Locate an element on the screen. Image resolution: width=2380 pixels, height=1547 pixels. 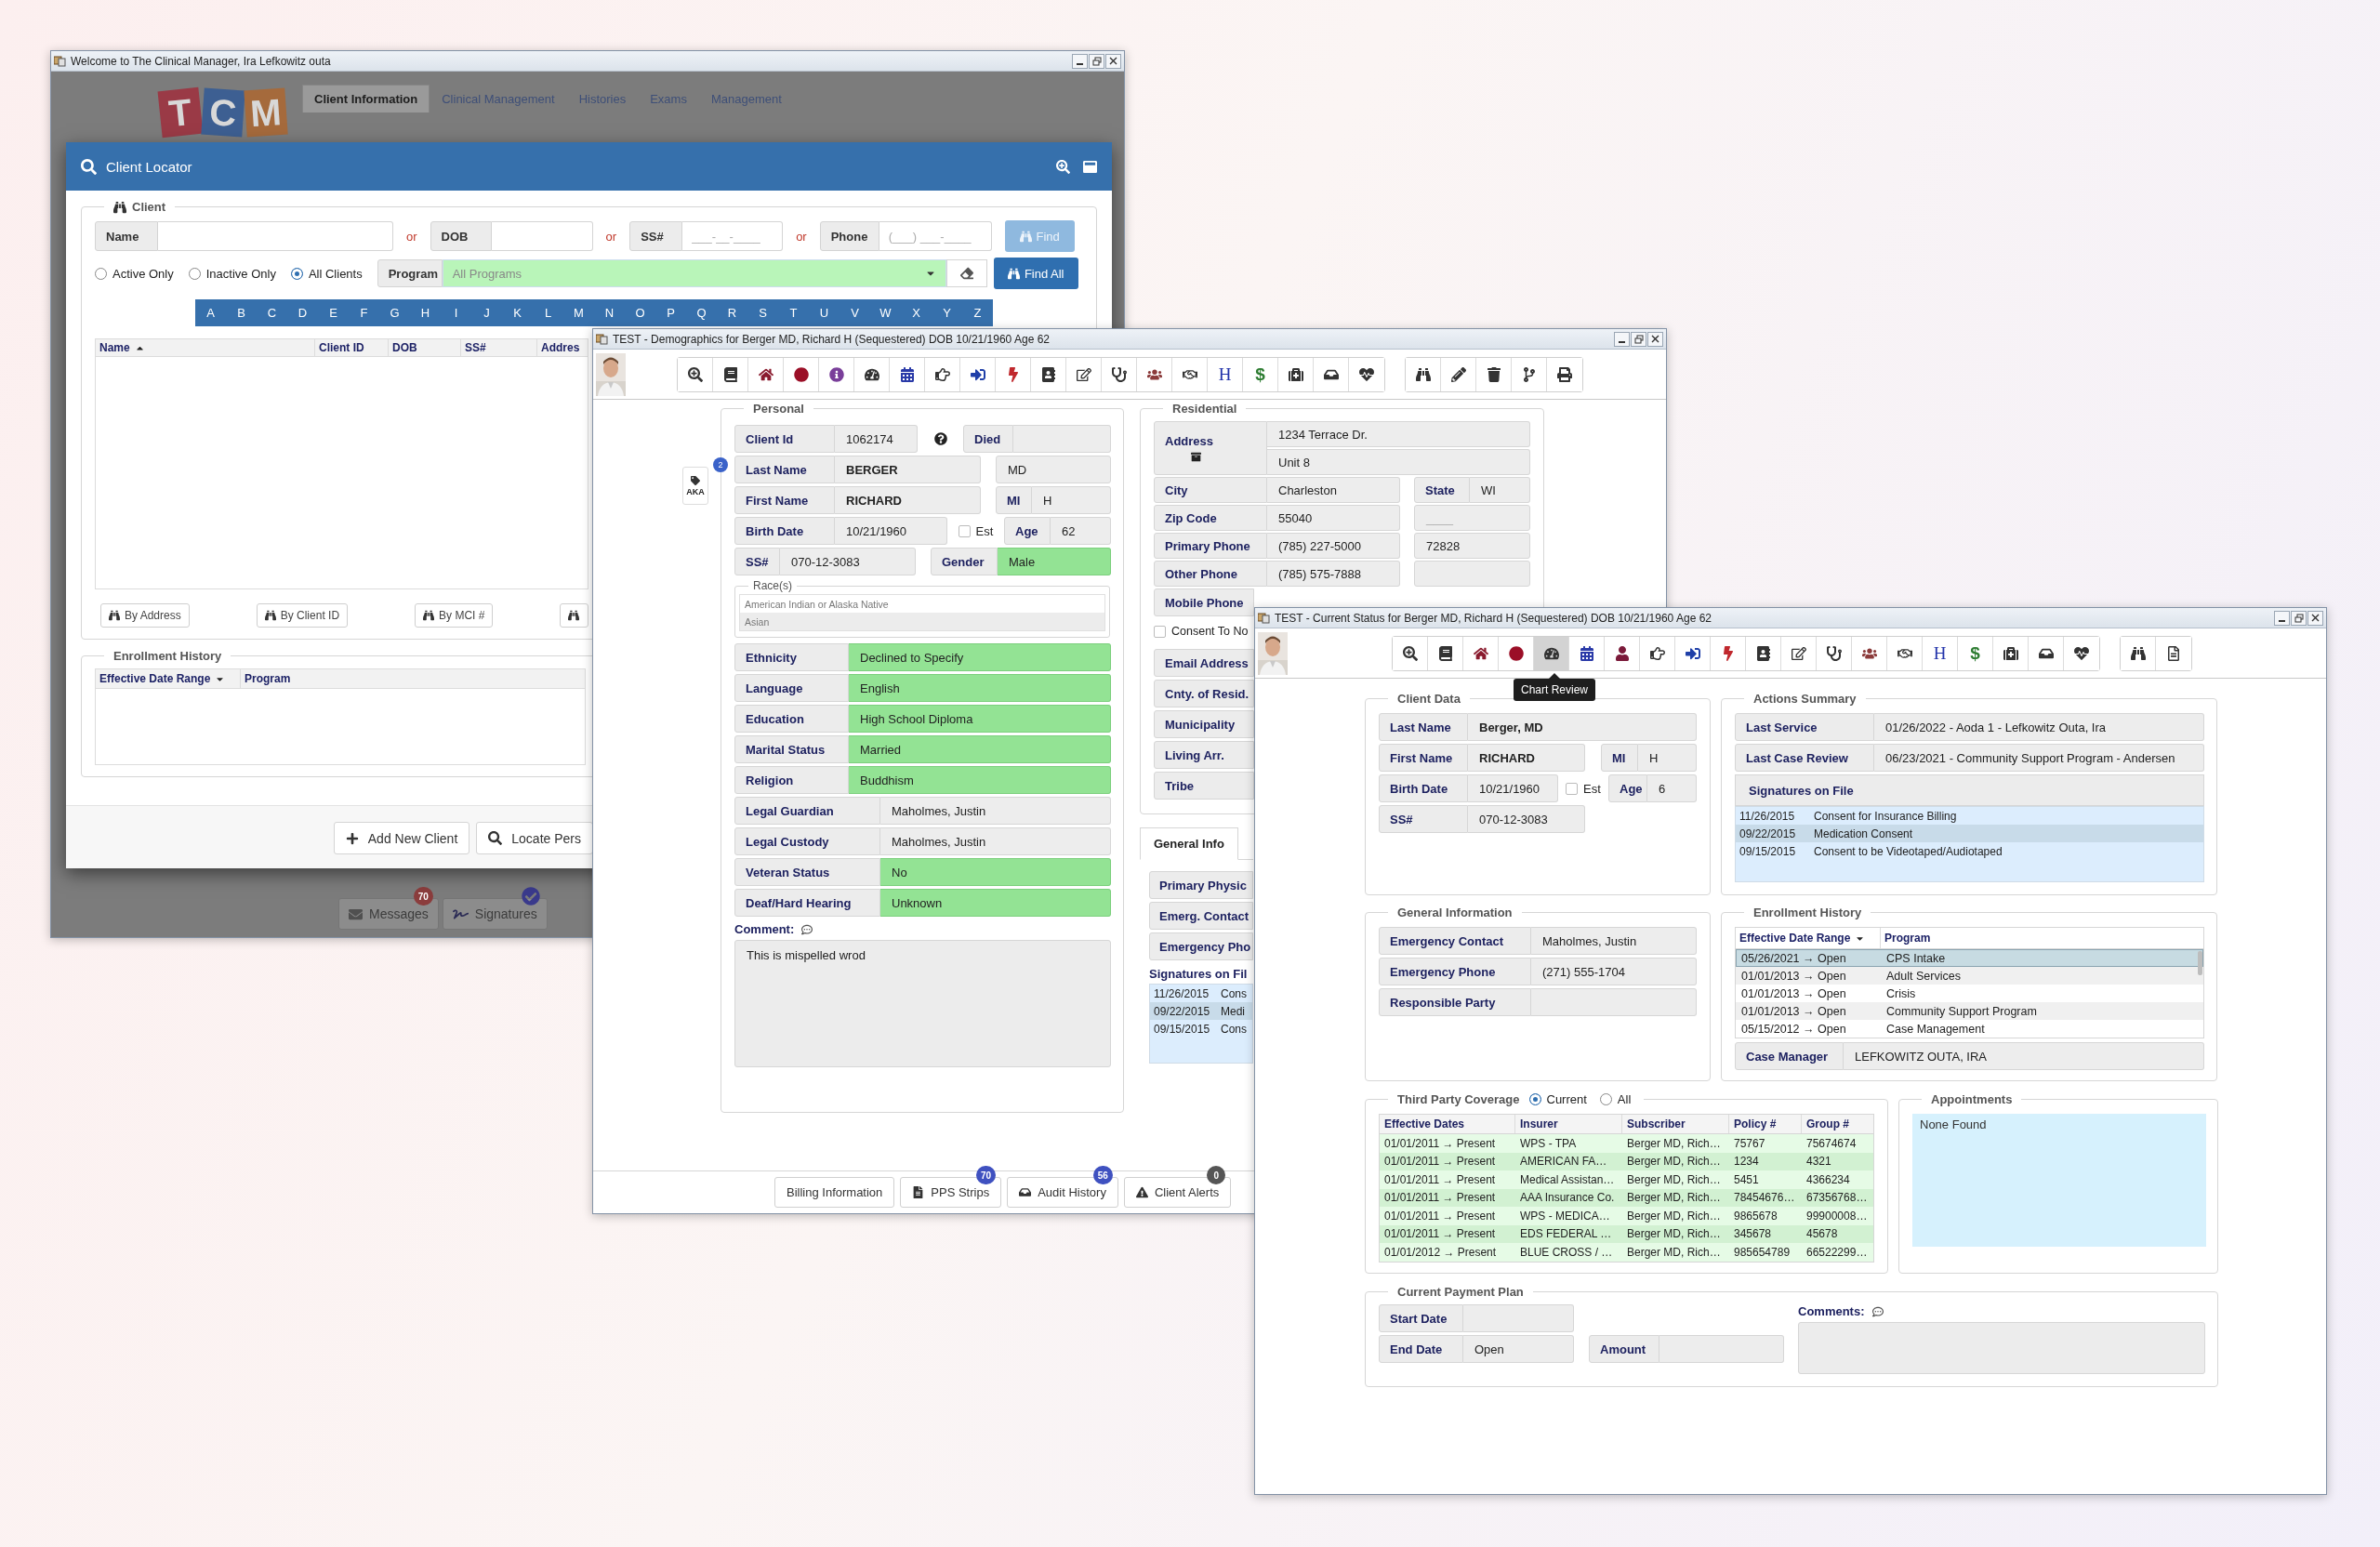
input-field: MD is located at coordinates (1053, 469).